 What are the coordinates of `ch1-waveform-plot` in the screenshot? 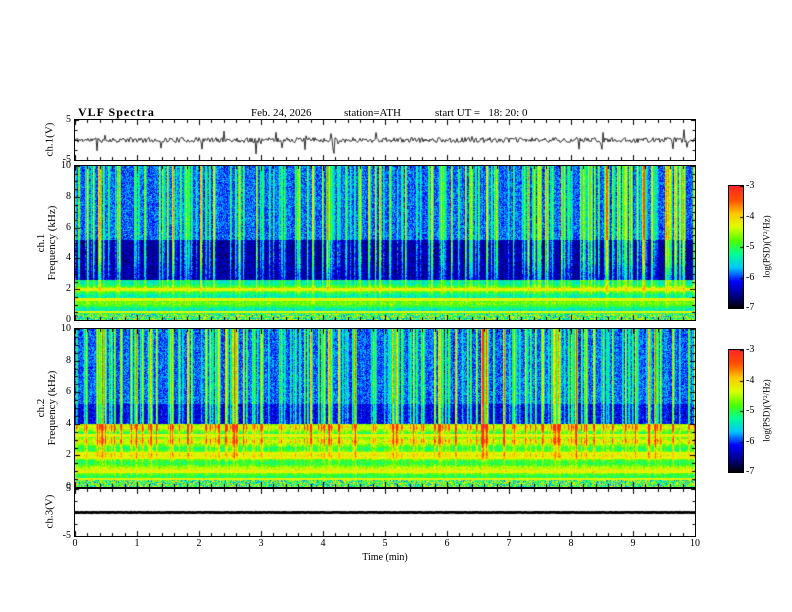 It's located at (385, 140).